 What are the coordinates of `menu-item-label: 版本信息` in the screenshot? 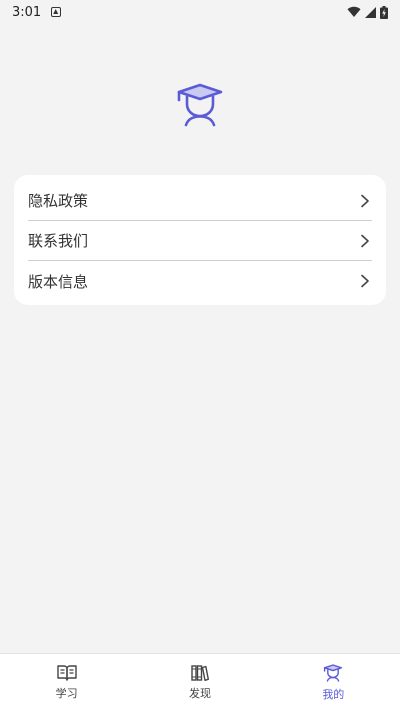 It's located at (58, 281).